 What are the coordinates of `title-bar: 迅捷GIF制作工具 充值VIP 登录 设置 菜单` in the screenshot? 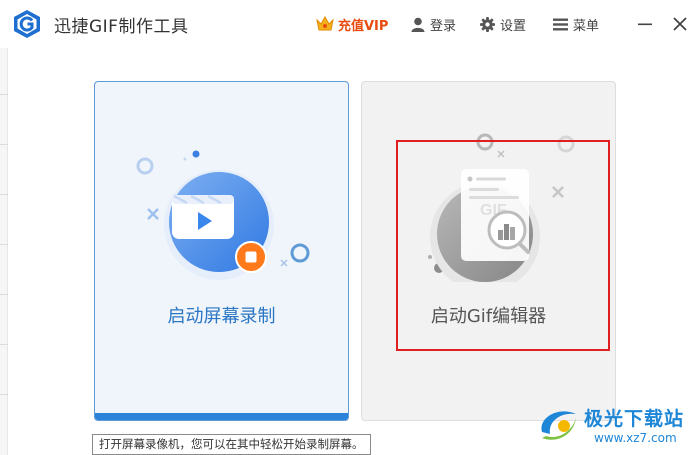 It's located at (349, 24).